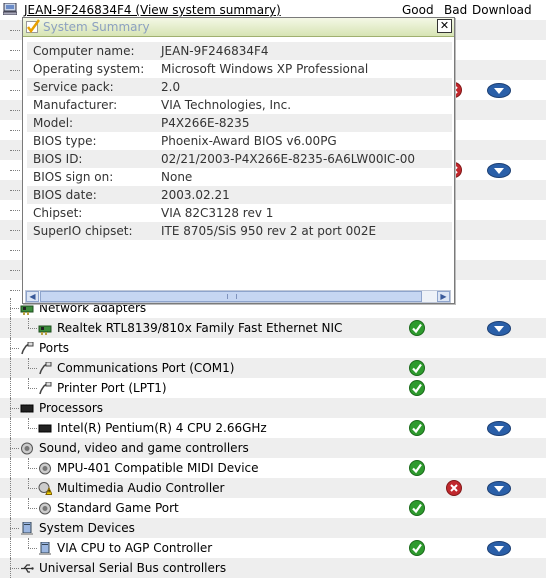 The width and height of the screenshot is (546, 578). Describe the element at coordinates (215, 51) in the screenshot. I see `summary-value: JEAN-9F246834F4` at that location.